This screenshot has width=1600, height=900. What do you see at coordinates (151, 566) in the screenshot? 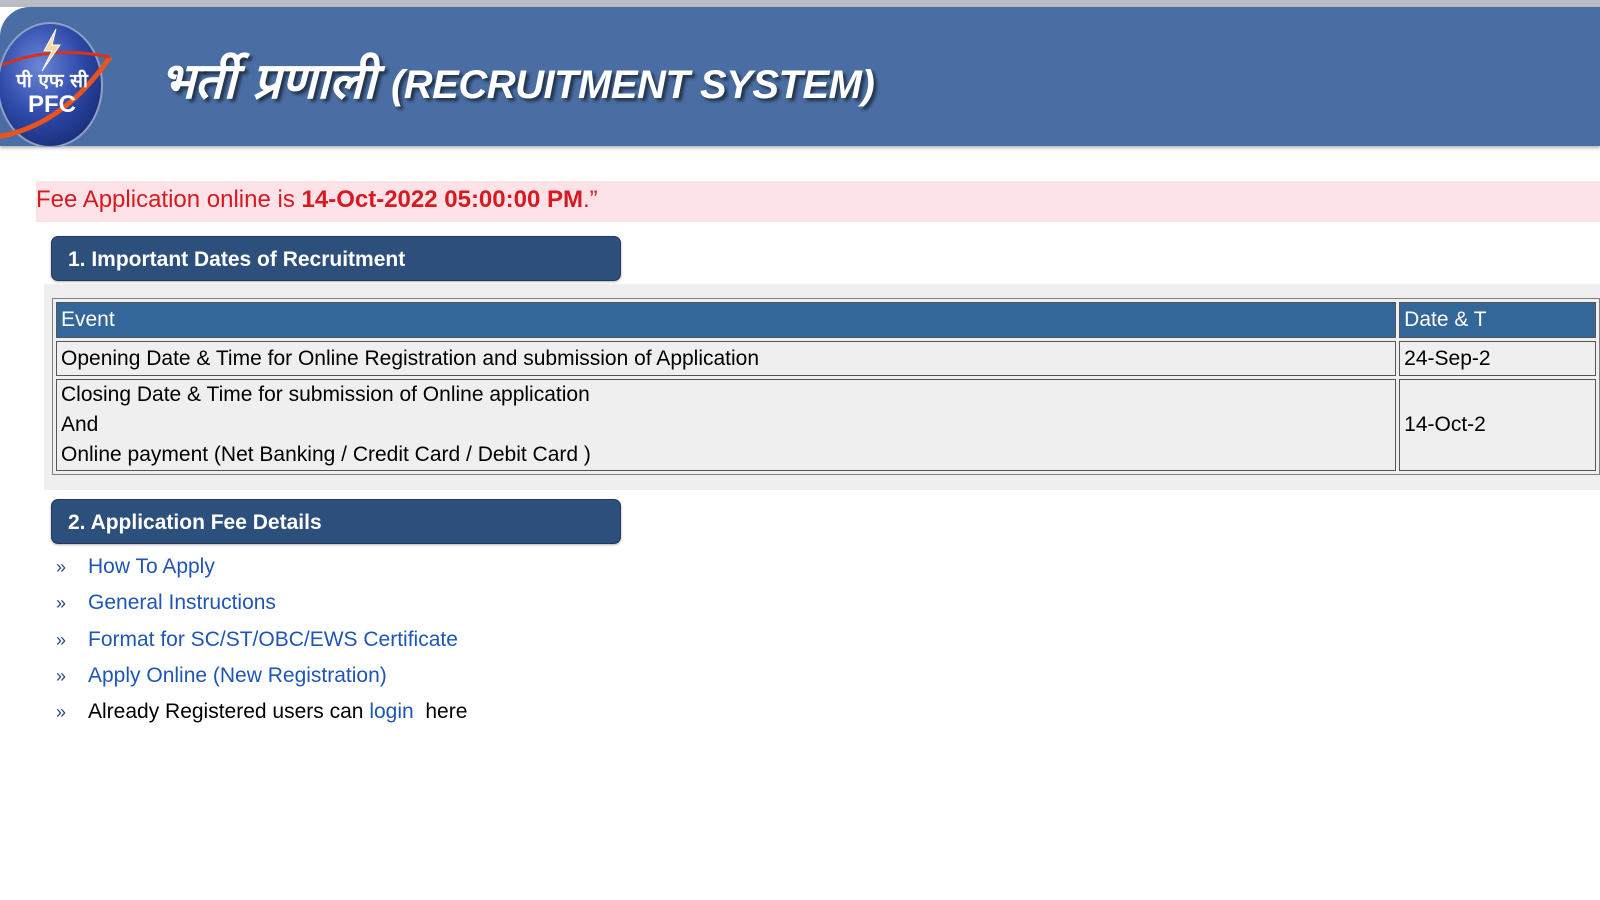
I see `how-to-apply-link: How To Apply` at bounding box center [151, 566].